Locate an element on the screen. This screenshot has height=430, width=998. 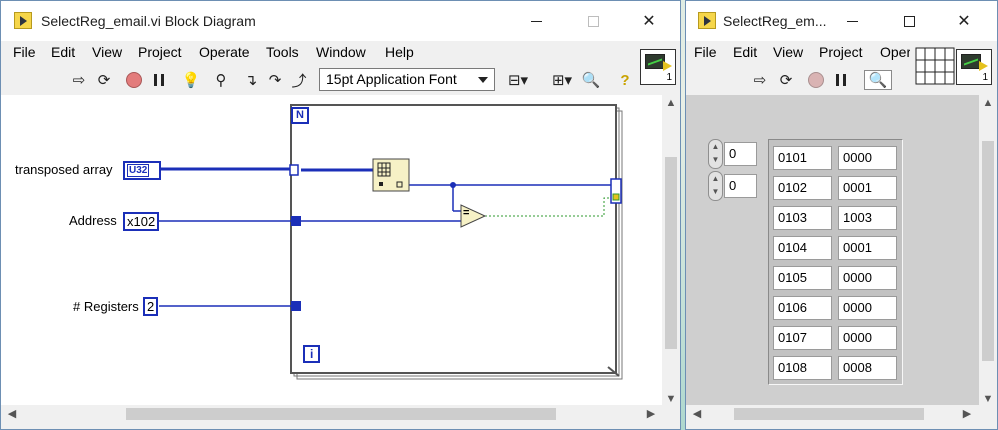
table-cell: 0103 is located at coordinates (802, 218).